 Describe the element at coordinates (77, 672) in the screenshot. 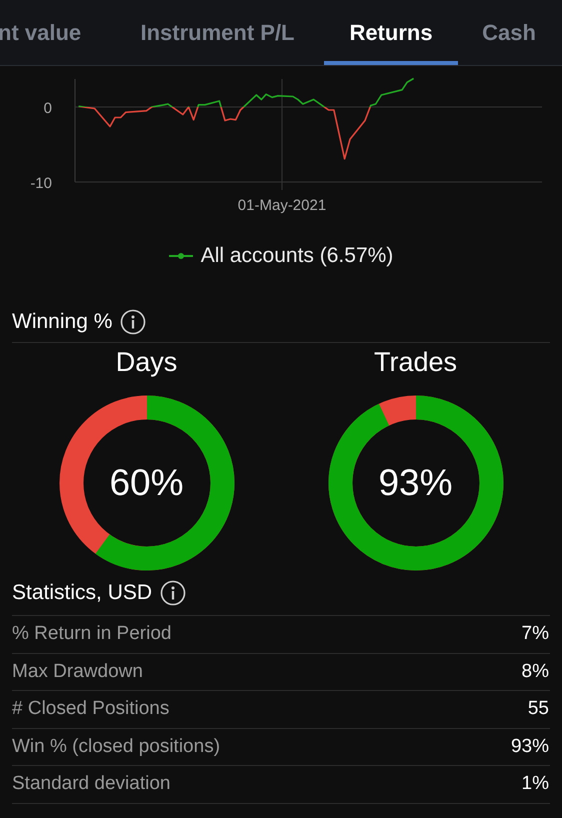

I see `stat-label: Max Drawdown` at that location.